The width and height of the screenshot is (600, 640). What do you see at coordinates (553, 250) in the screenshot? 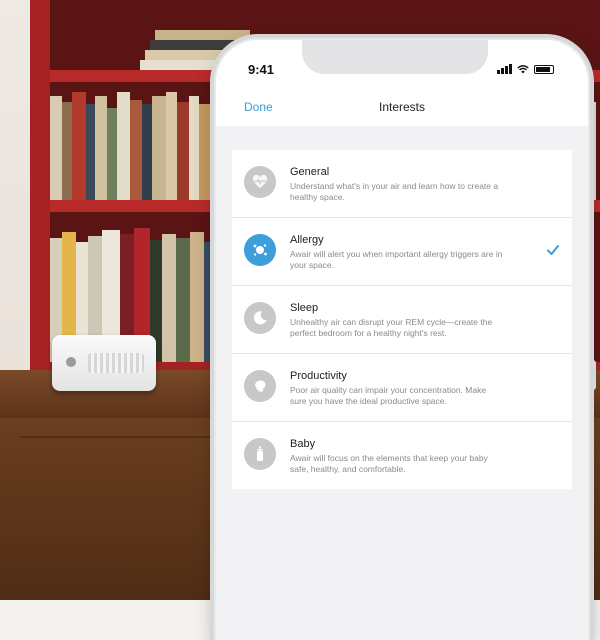
I see `checkmark-icon` at bounding box center [553, 250].